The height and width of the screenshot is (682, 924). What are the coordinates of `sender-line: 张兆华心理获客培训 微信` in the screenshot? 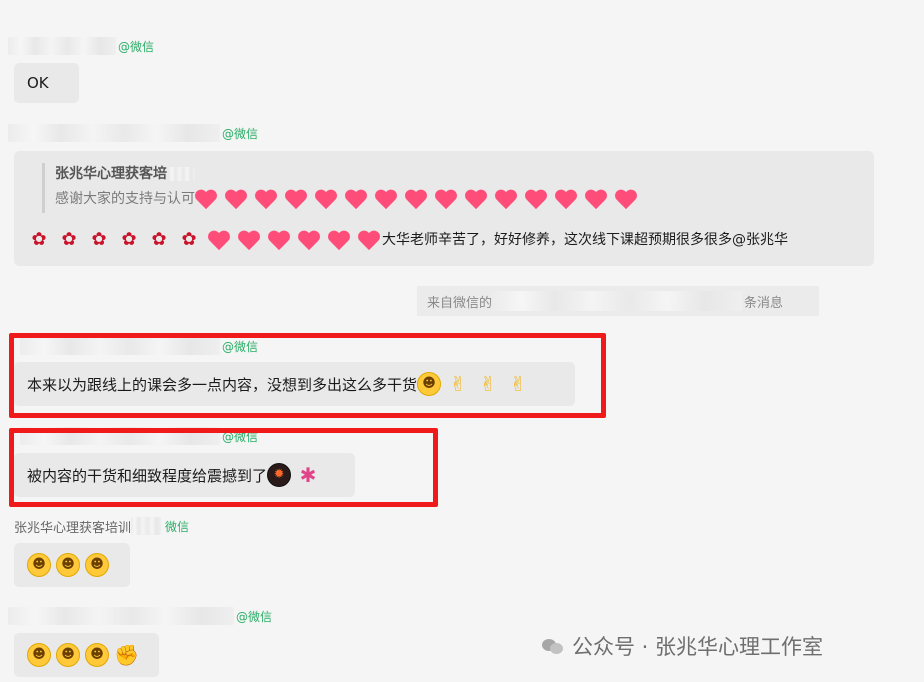 It's located at (101, 526).